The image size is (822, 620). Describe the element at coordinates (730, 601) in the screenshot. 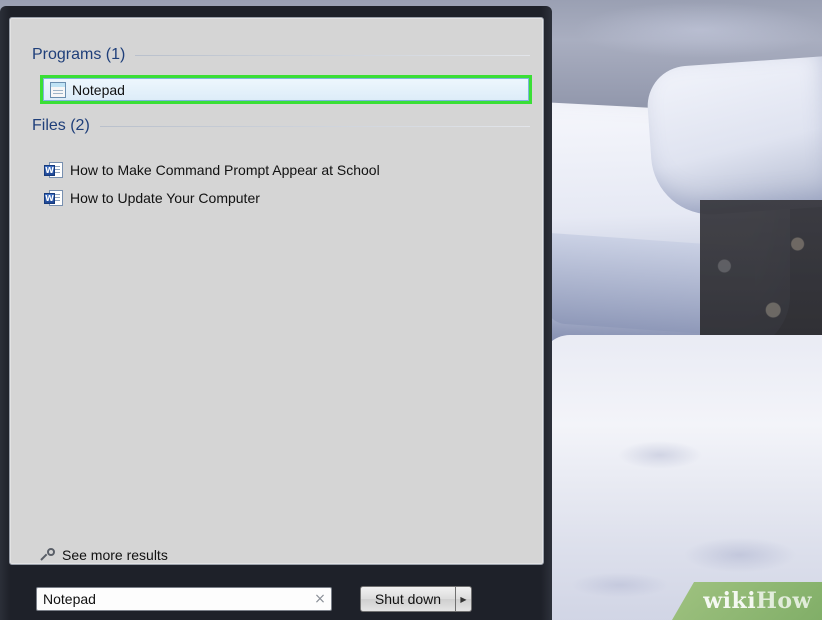

I see `watermark-wiki-text: wiki` at that location.